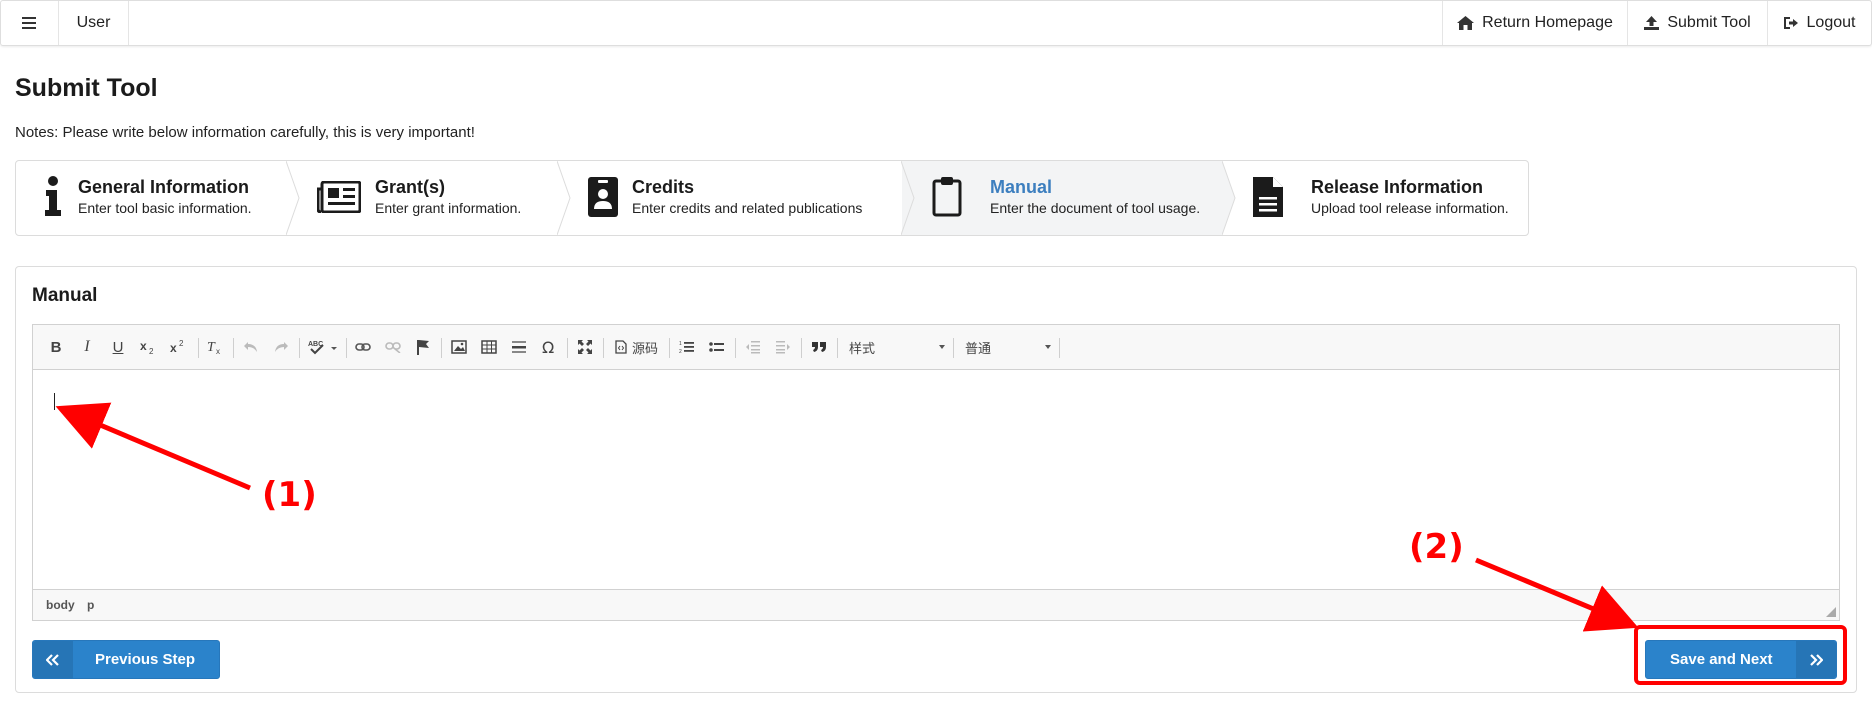 The height and width of the screenshot is (712, 1872). Describe the element at coordinates (908, 198) in the screenshot. I see `step-chevron-separator` at that location.